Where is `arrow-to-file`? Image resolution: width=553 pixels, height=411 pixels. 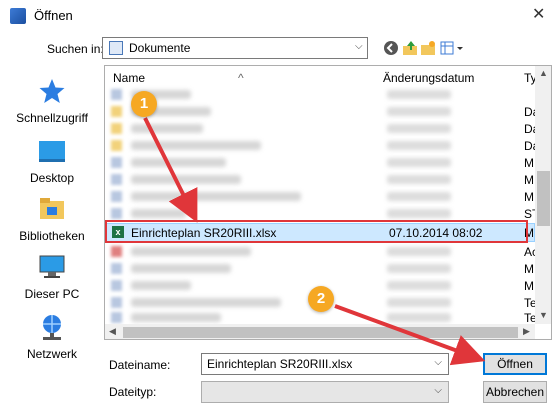
arrow-to-file is located at coordinates (170, 170).